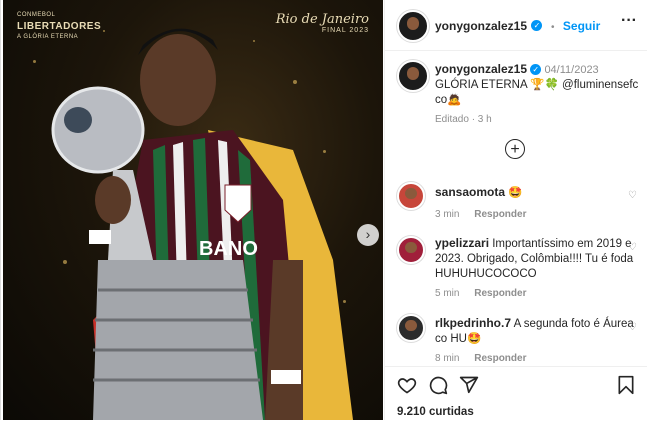  Describe the element at coordinates (469, 385) in the screenshot. I see `share-icon` at that location.